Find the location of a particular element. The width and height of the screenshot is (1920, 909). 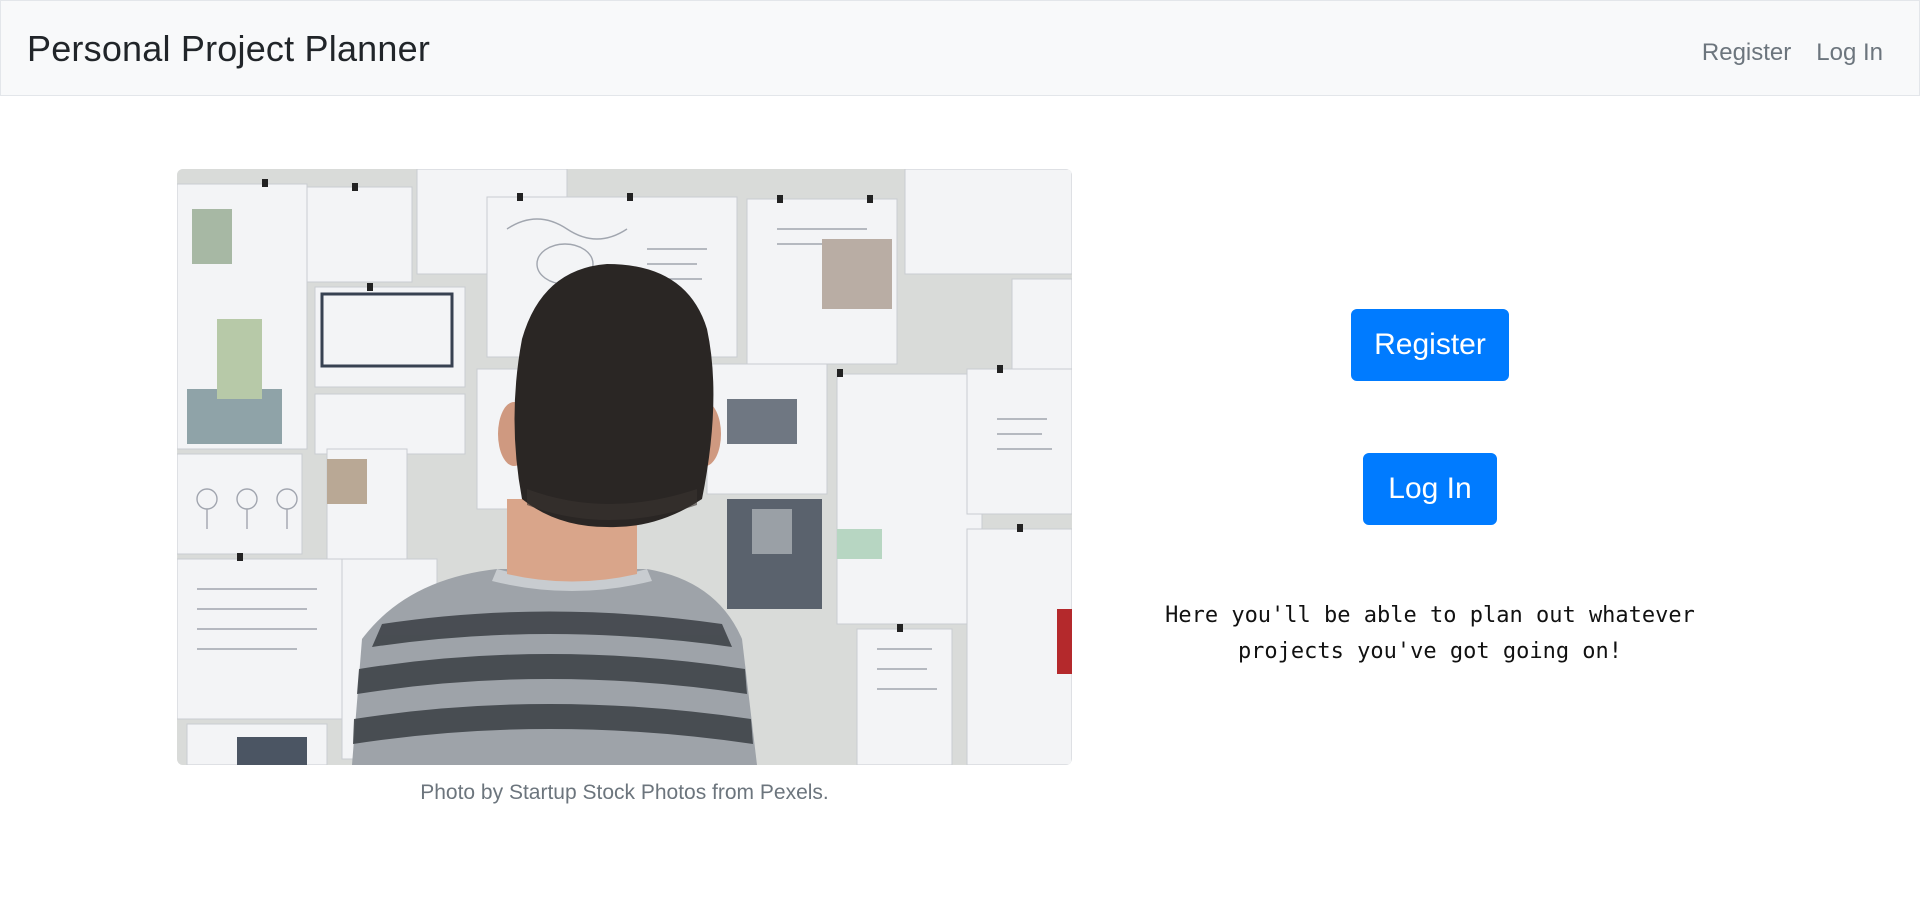

nav-links: Register Log In is located at coordinates (1792, 48).